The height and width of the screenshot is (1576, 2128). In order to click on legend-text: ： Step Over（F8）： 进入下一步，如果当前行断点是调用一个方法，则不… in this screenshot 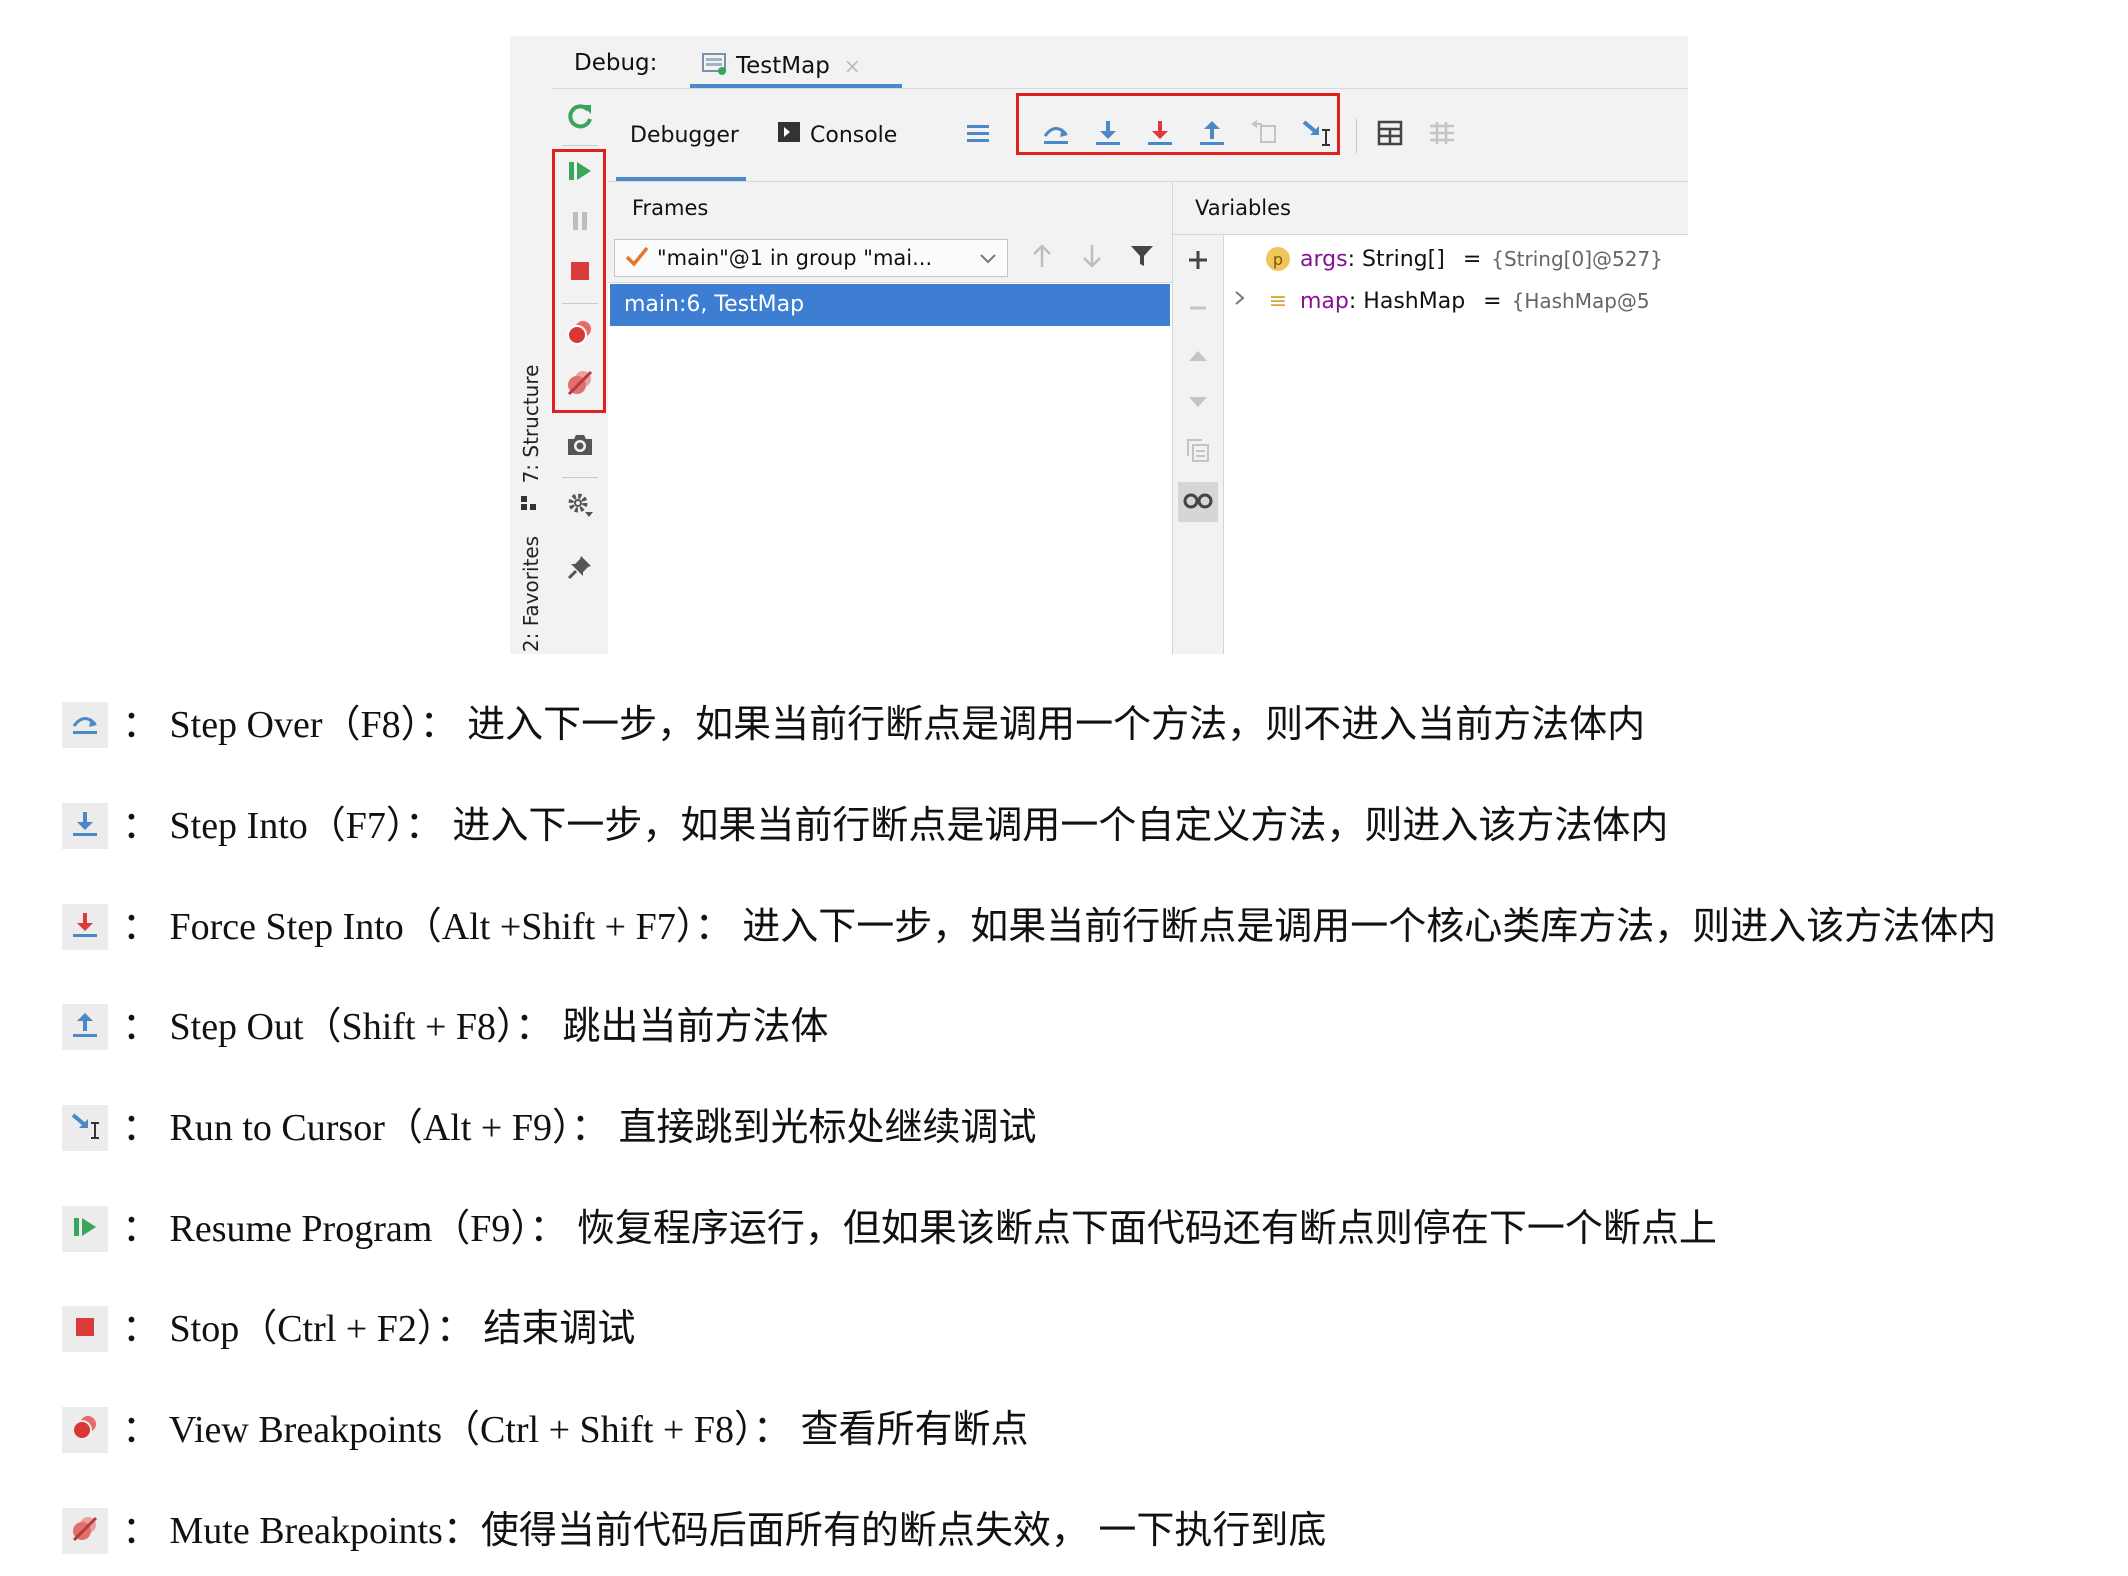, I will do `click(884, 725)`.